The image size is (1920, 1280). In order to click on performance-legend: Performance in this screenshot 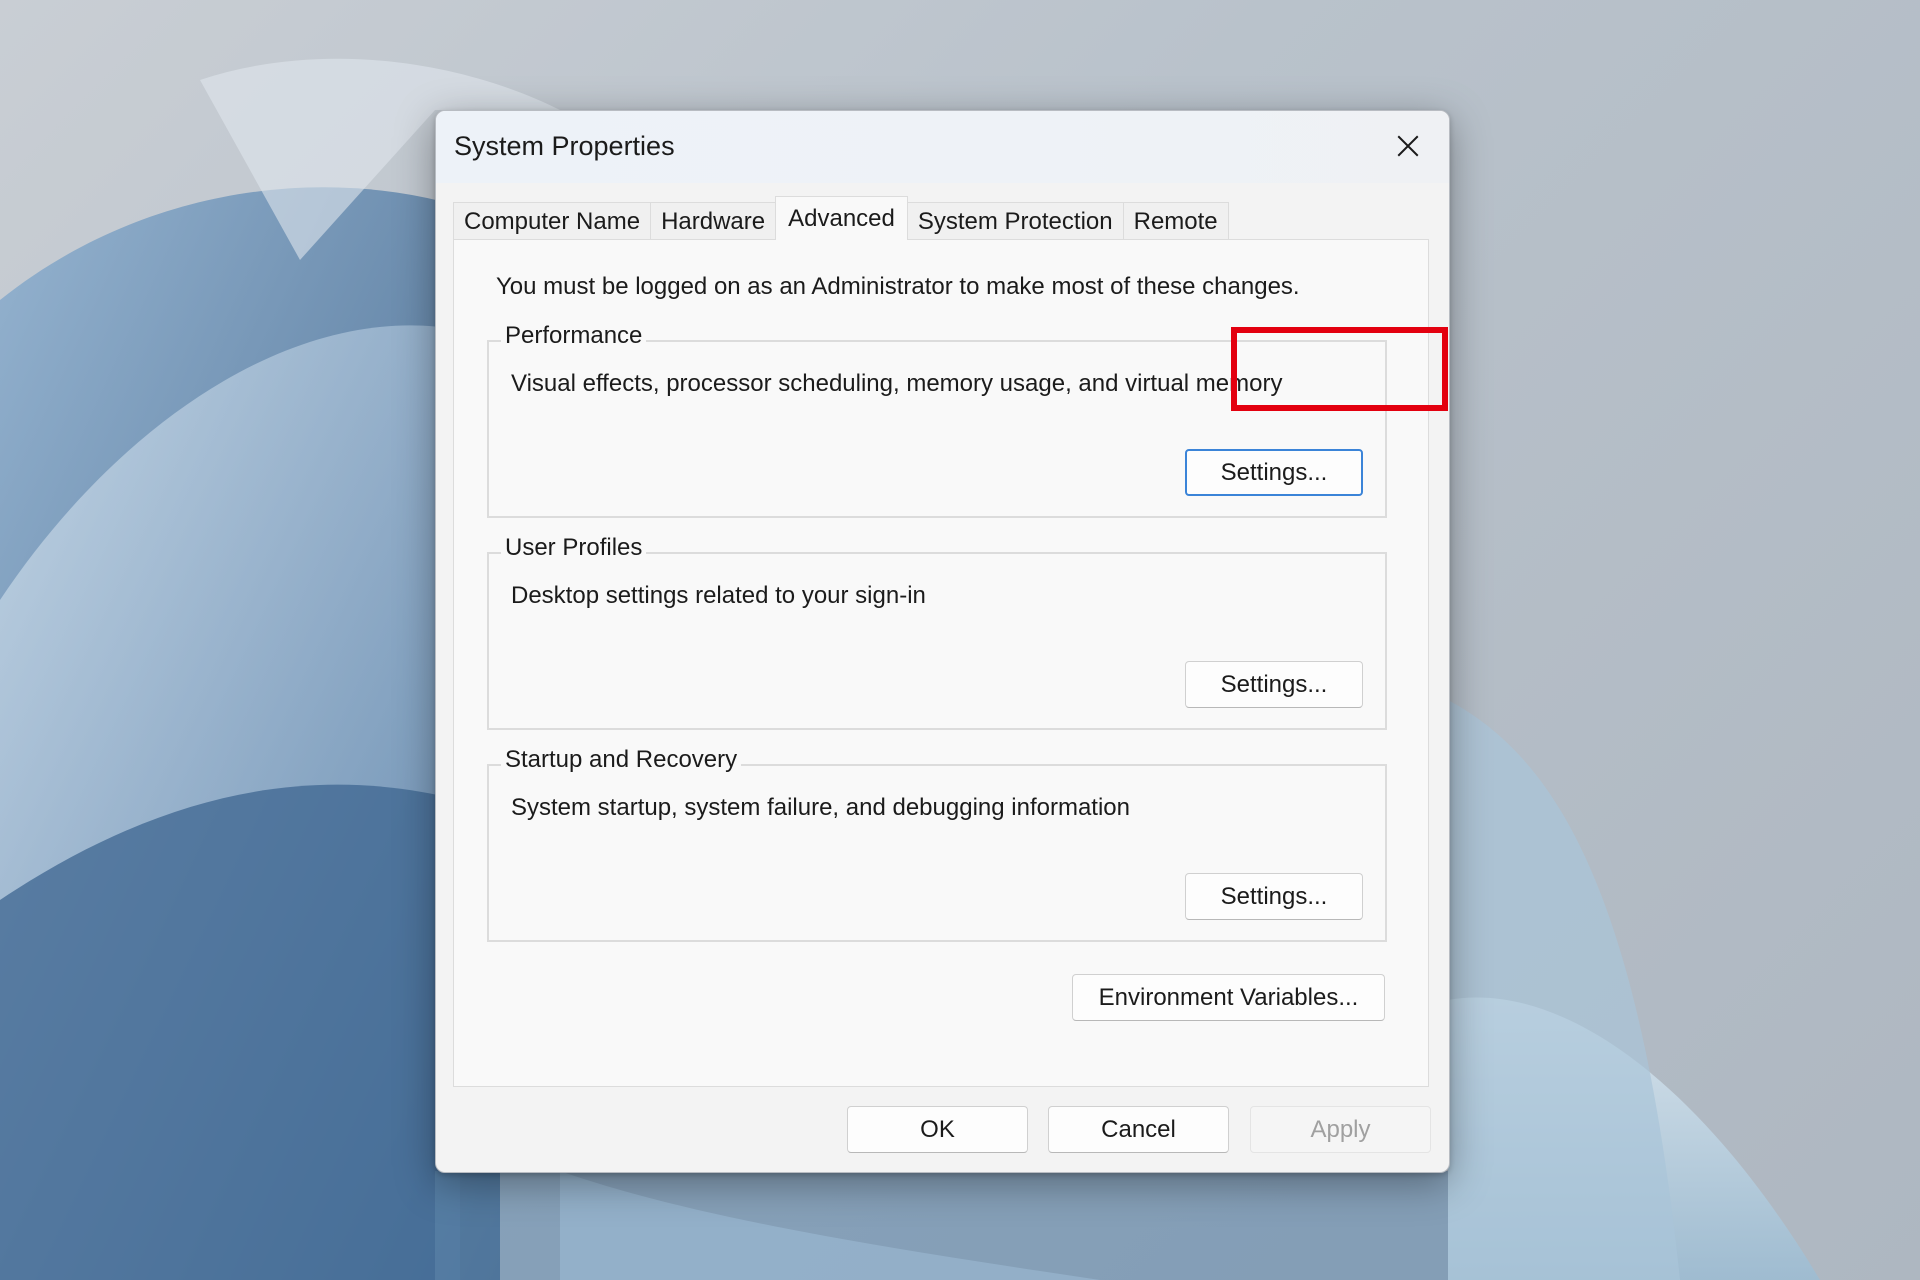, I will do `click(574, 336)`.